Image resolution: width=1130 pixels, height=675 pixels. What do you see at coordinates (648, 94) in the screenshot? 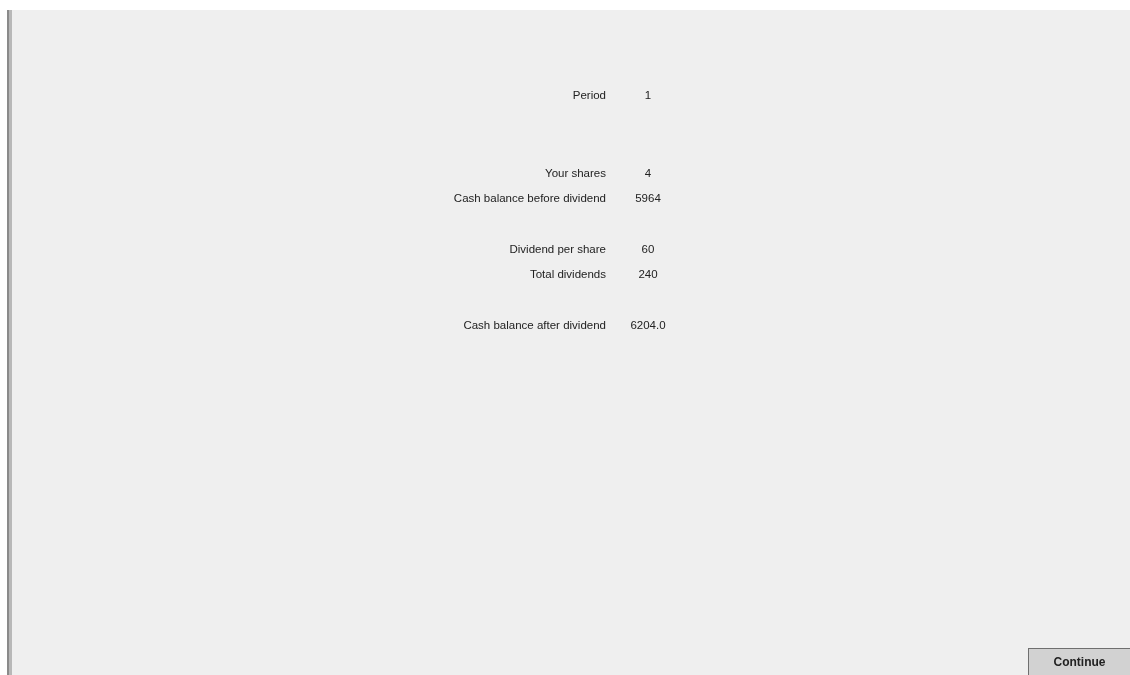
I see `field-value: 1` at bounding box center [648, 94].